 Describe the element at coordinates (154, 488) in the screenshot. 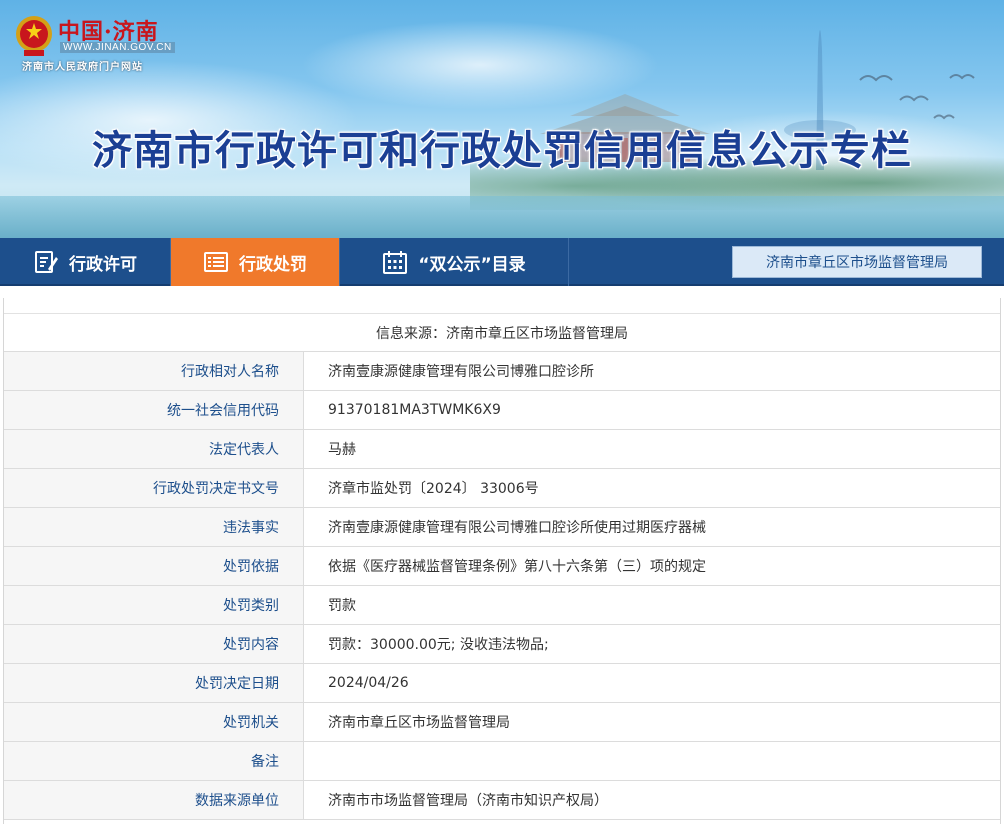

I see `field-label: 行政处罚决定书文号` at that location.